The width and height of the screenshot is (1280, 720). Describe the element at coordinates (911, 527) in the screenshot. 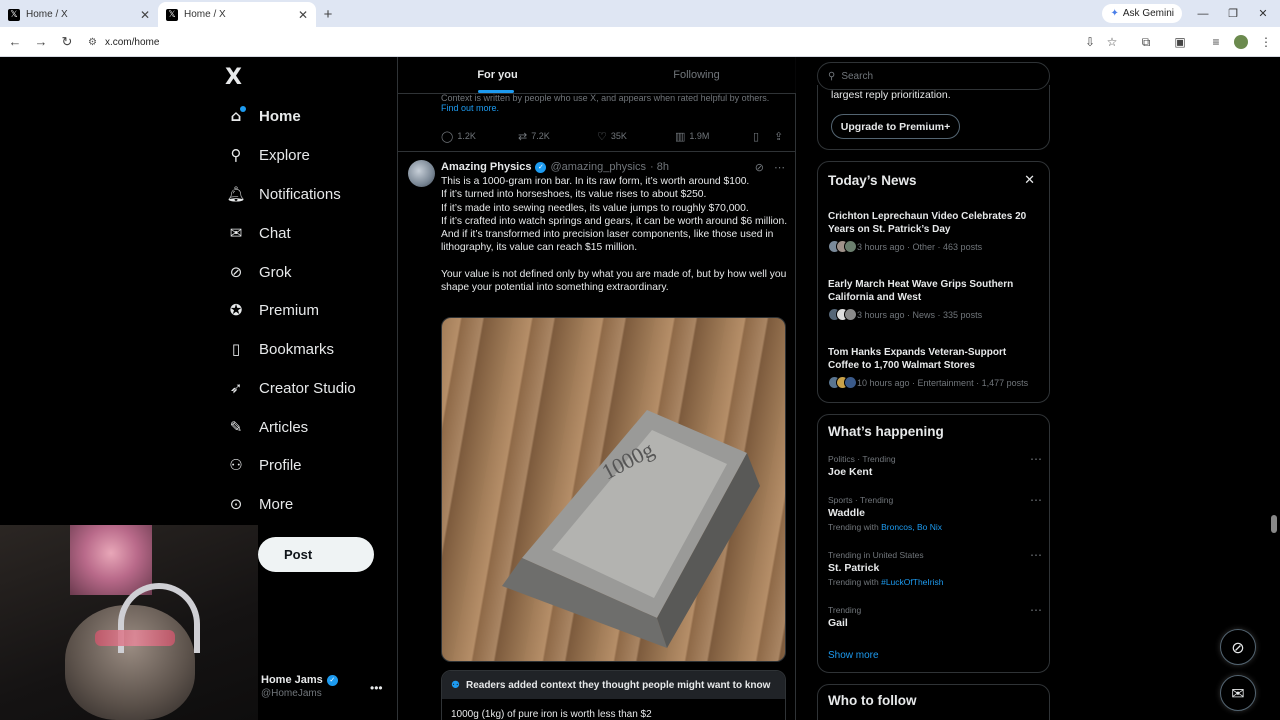

I see `trending-with-links: Broncos, Bo Nix` at that location.